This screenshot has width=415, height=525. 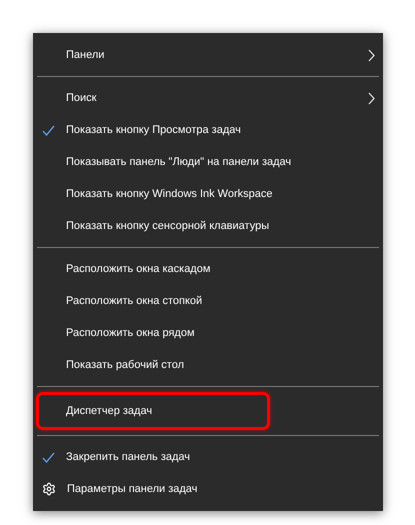 I want to click on menu-item: Закрепить панель задач, so click(x=208, y=457).